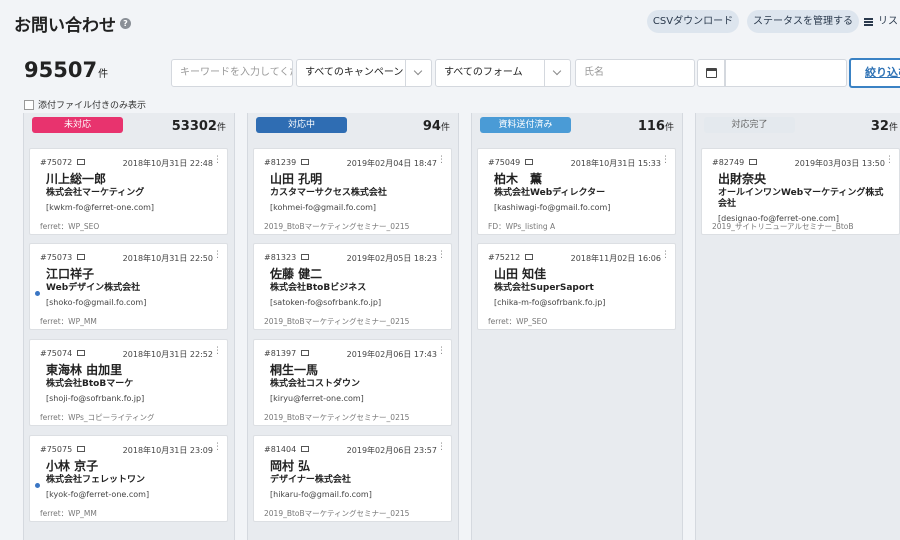 This screenshot has height=540, width=900. I want to click on inquiry-id-text: #75072, so click(56, 162).